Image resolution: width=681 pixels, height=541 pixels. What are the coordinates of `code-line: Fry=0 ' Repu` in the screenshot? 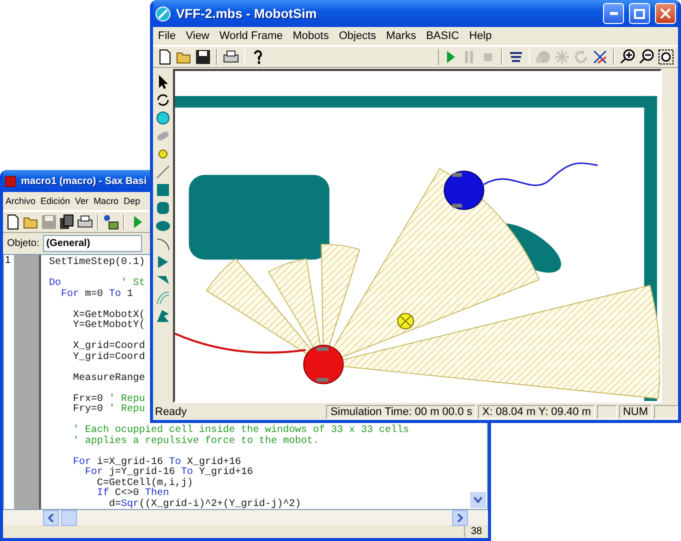 It's located at (109, 410).